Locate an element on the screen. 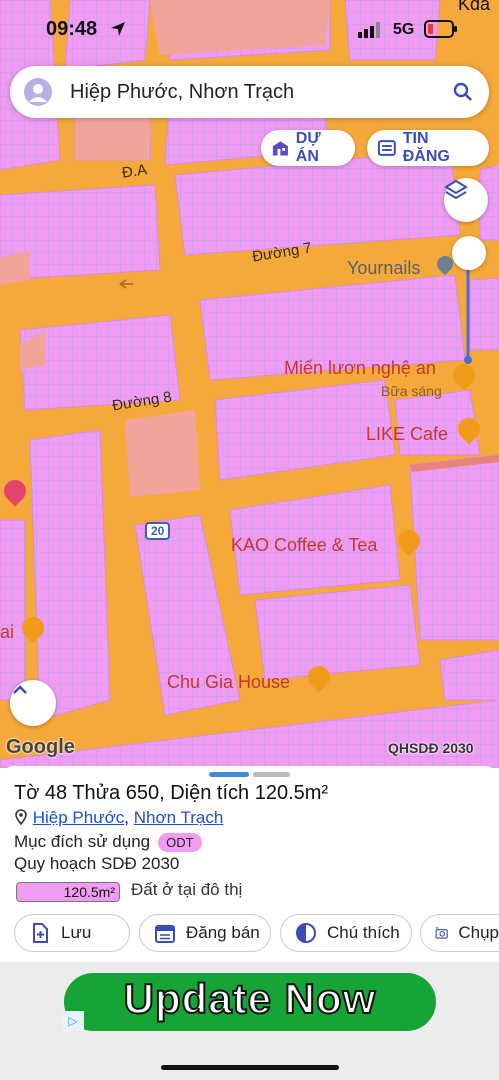 This screenshot has width=499, height=1080. plan-label: Quy hoạch SDĐ 2030 is located at coordinates (97, 863).